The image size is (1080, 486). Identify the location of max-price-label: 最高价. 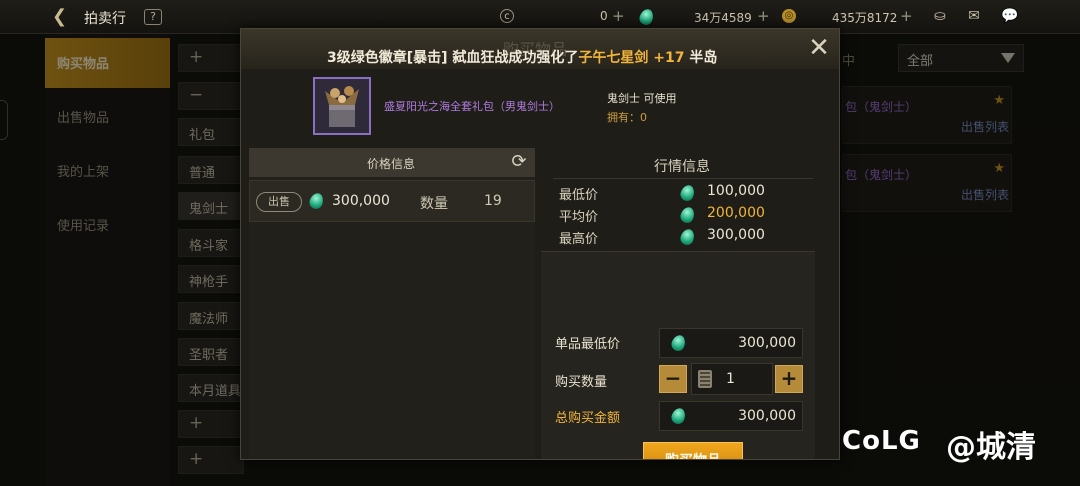
(579, 239).